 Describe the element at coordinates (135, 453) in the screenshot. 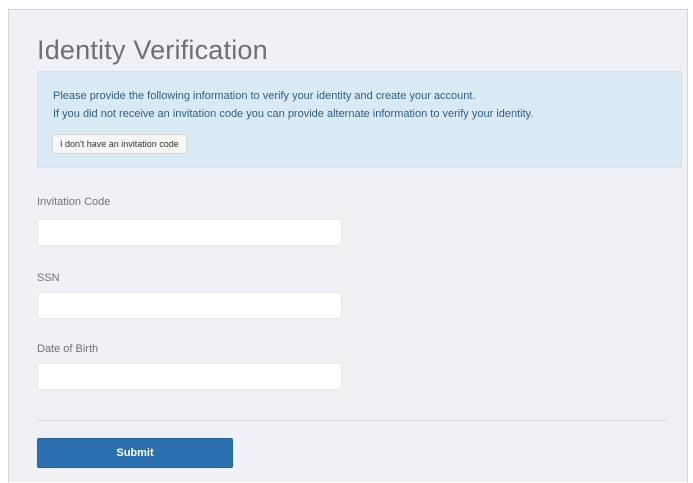

I see `submit-button: Submit` at that location.